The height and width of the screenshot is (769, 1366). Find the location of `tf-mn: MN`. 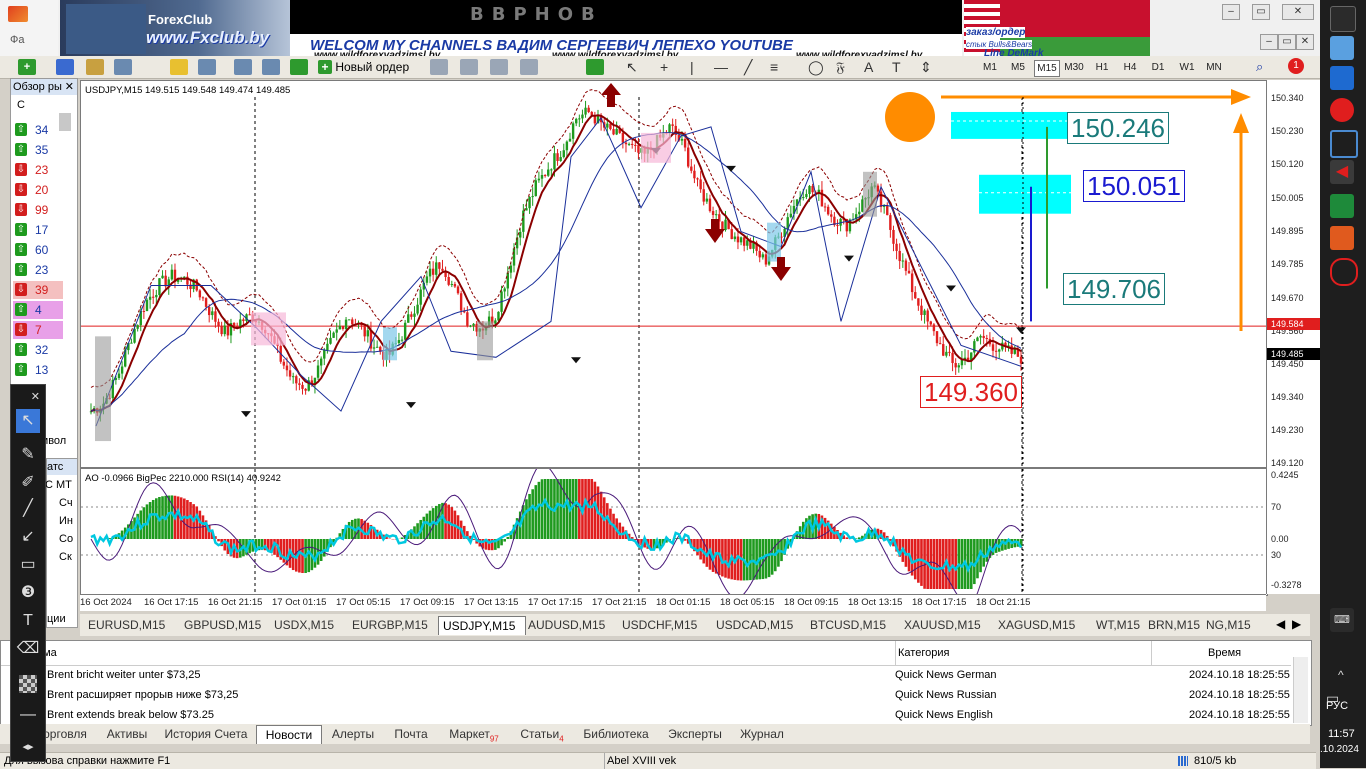

tf-mn: MN is located at coordinates (1214, 67).